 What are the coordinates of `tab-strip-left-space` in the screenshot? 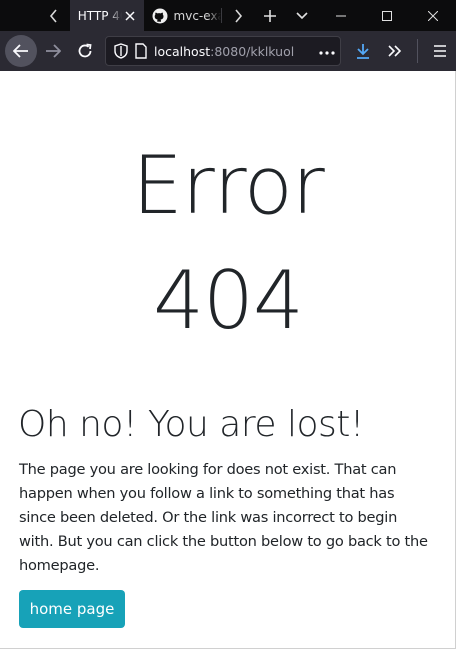 It's located at (19, 15).